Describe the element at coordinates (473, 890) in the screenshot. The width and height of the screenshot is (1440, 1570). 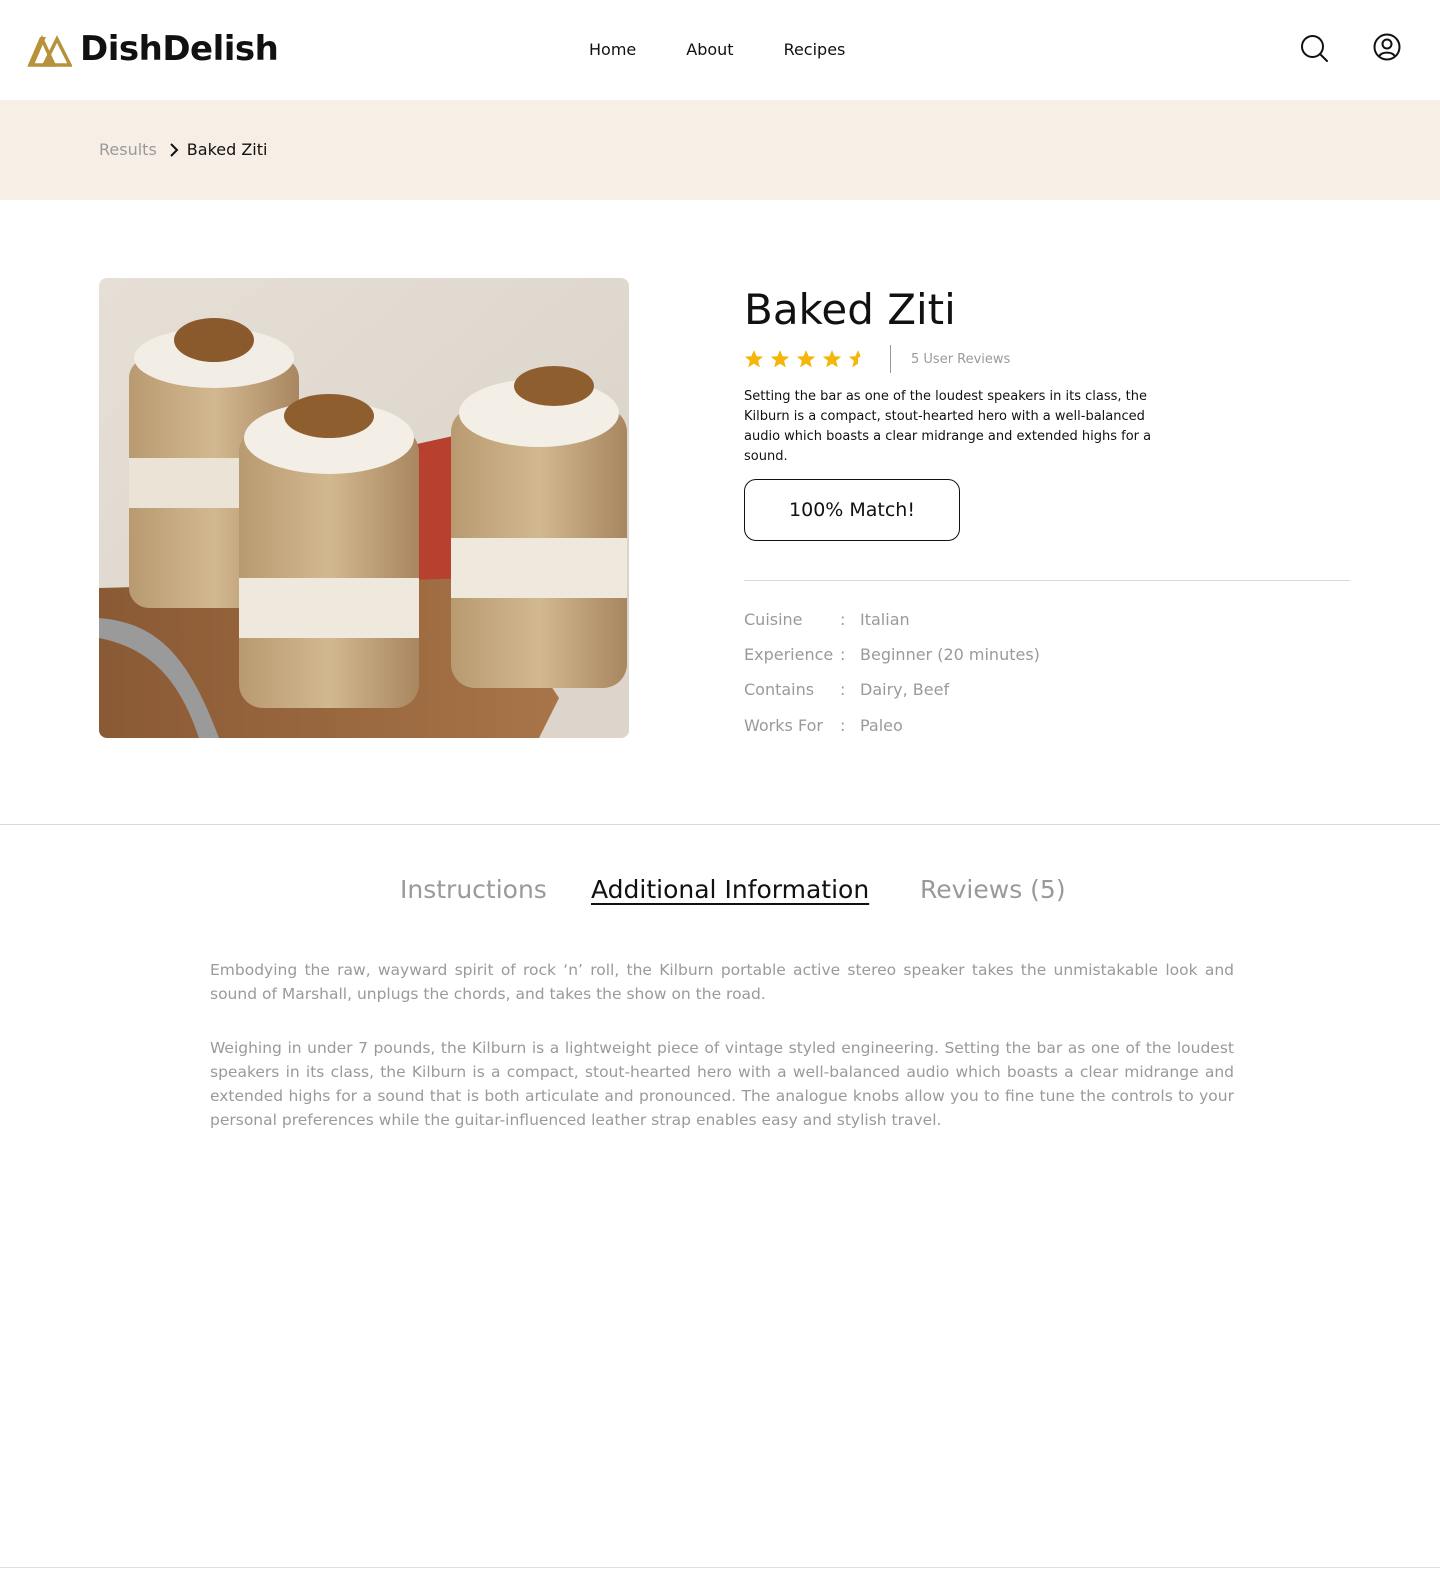
I see `tab-instructions: Instructions` at that location.